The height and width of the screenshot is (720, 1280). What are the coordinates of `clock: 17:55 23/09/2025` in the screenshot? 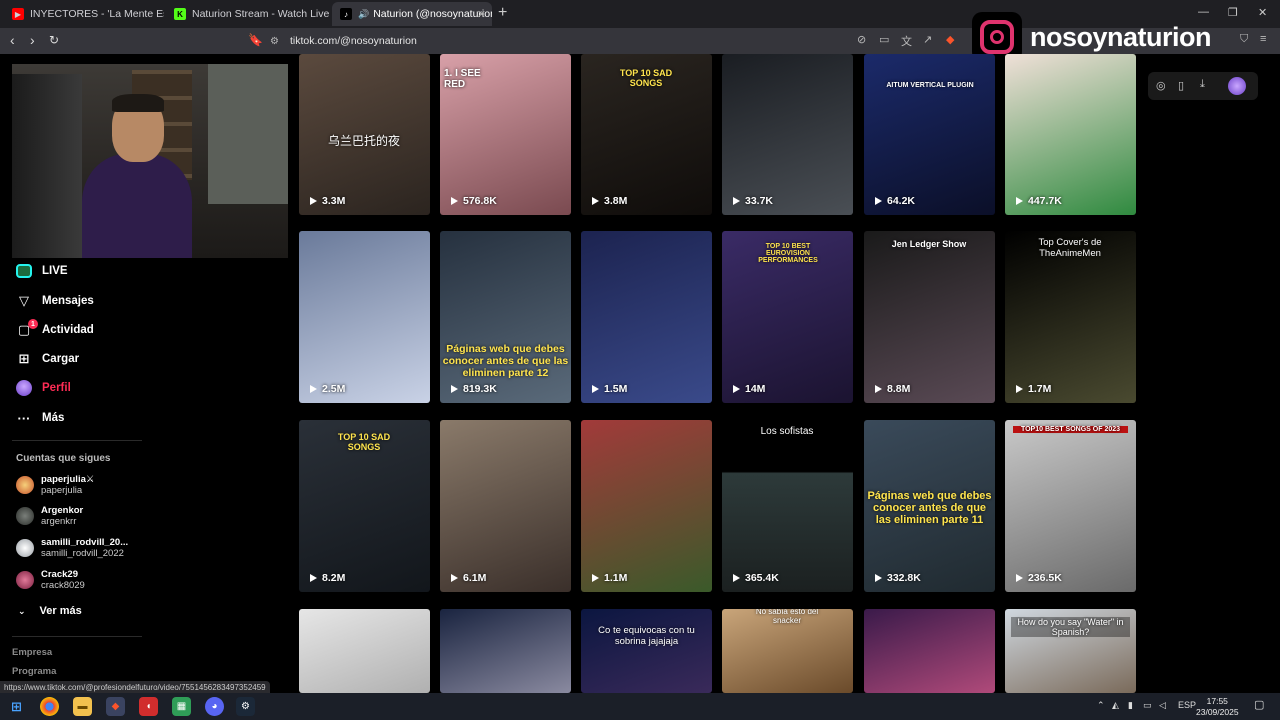 It's located at (1217, 707).